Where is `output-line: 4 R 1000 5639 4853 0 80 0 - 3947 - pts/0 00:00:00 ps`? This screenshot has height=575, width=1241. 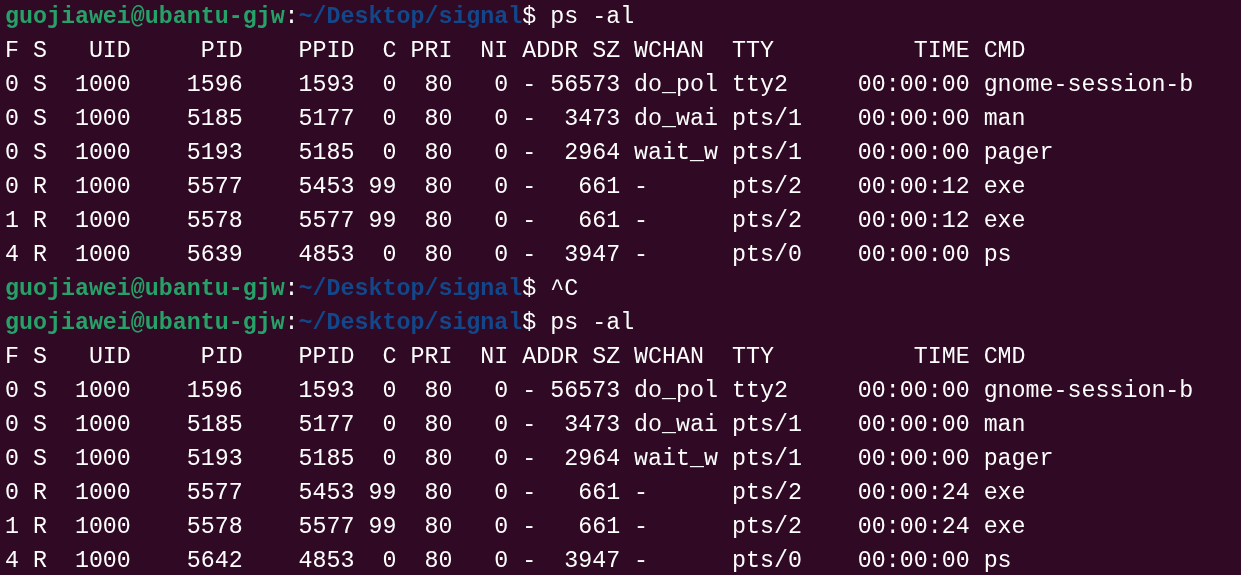 output-line: 4 R 1000 5639 4853 0 80 0 - 3947 - pts/0 00:00:00 ps is located at coordinates (508, 255).